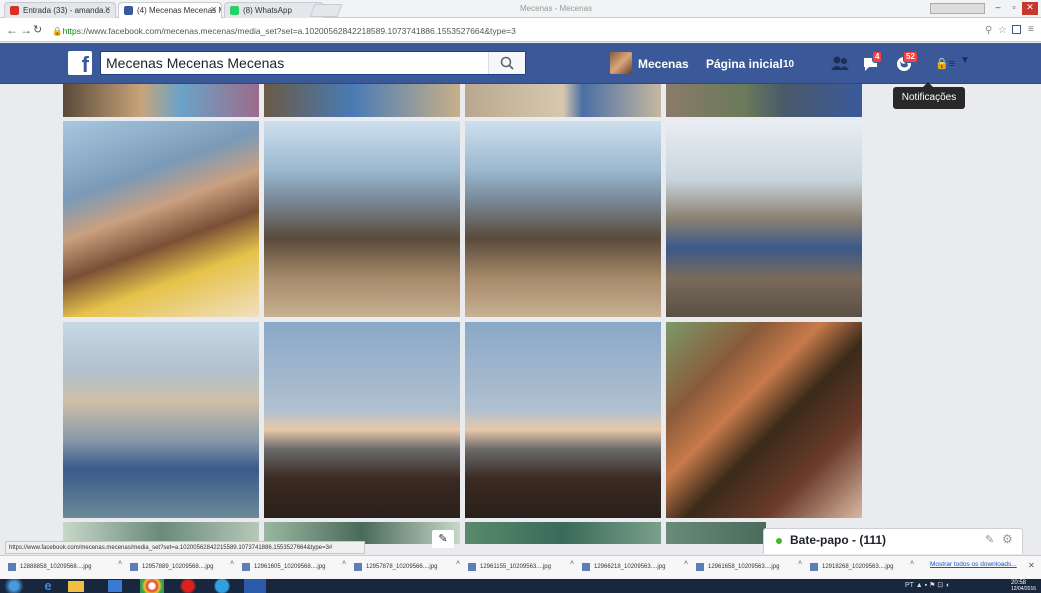 The image size is (1041, 593). I want to click on gear-icon: ⚙, so click(1007, 539).